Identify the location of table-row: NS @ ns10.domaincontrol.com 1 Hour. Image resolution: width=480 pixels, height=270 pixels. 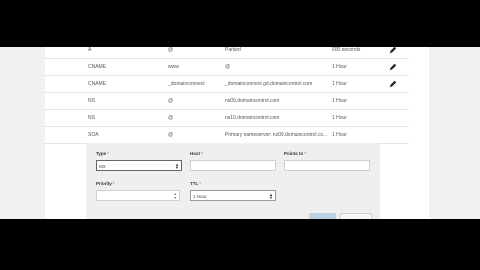
(227, 118).